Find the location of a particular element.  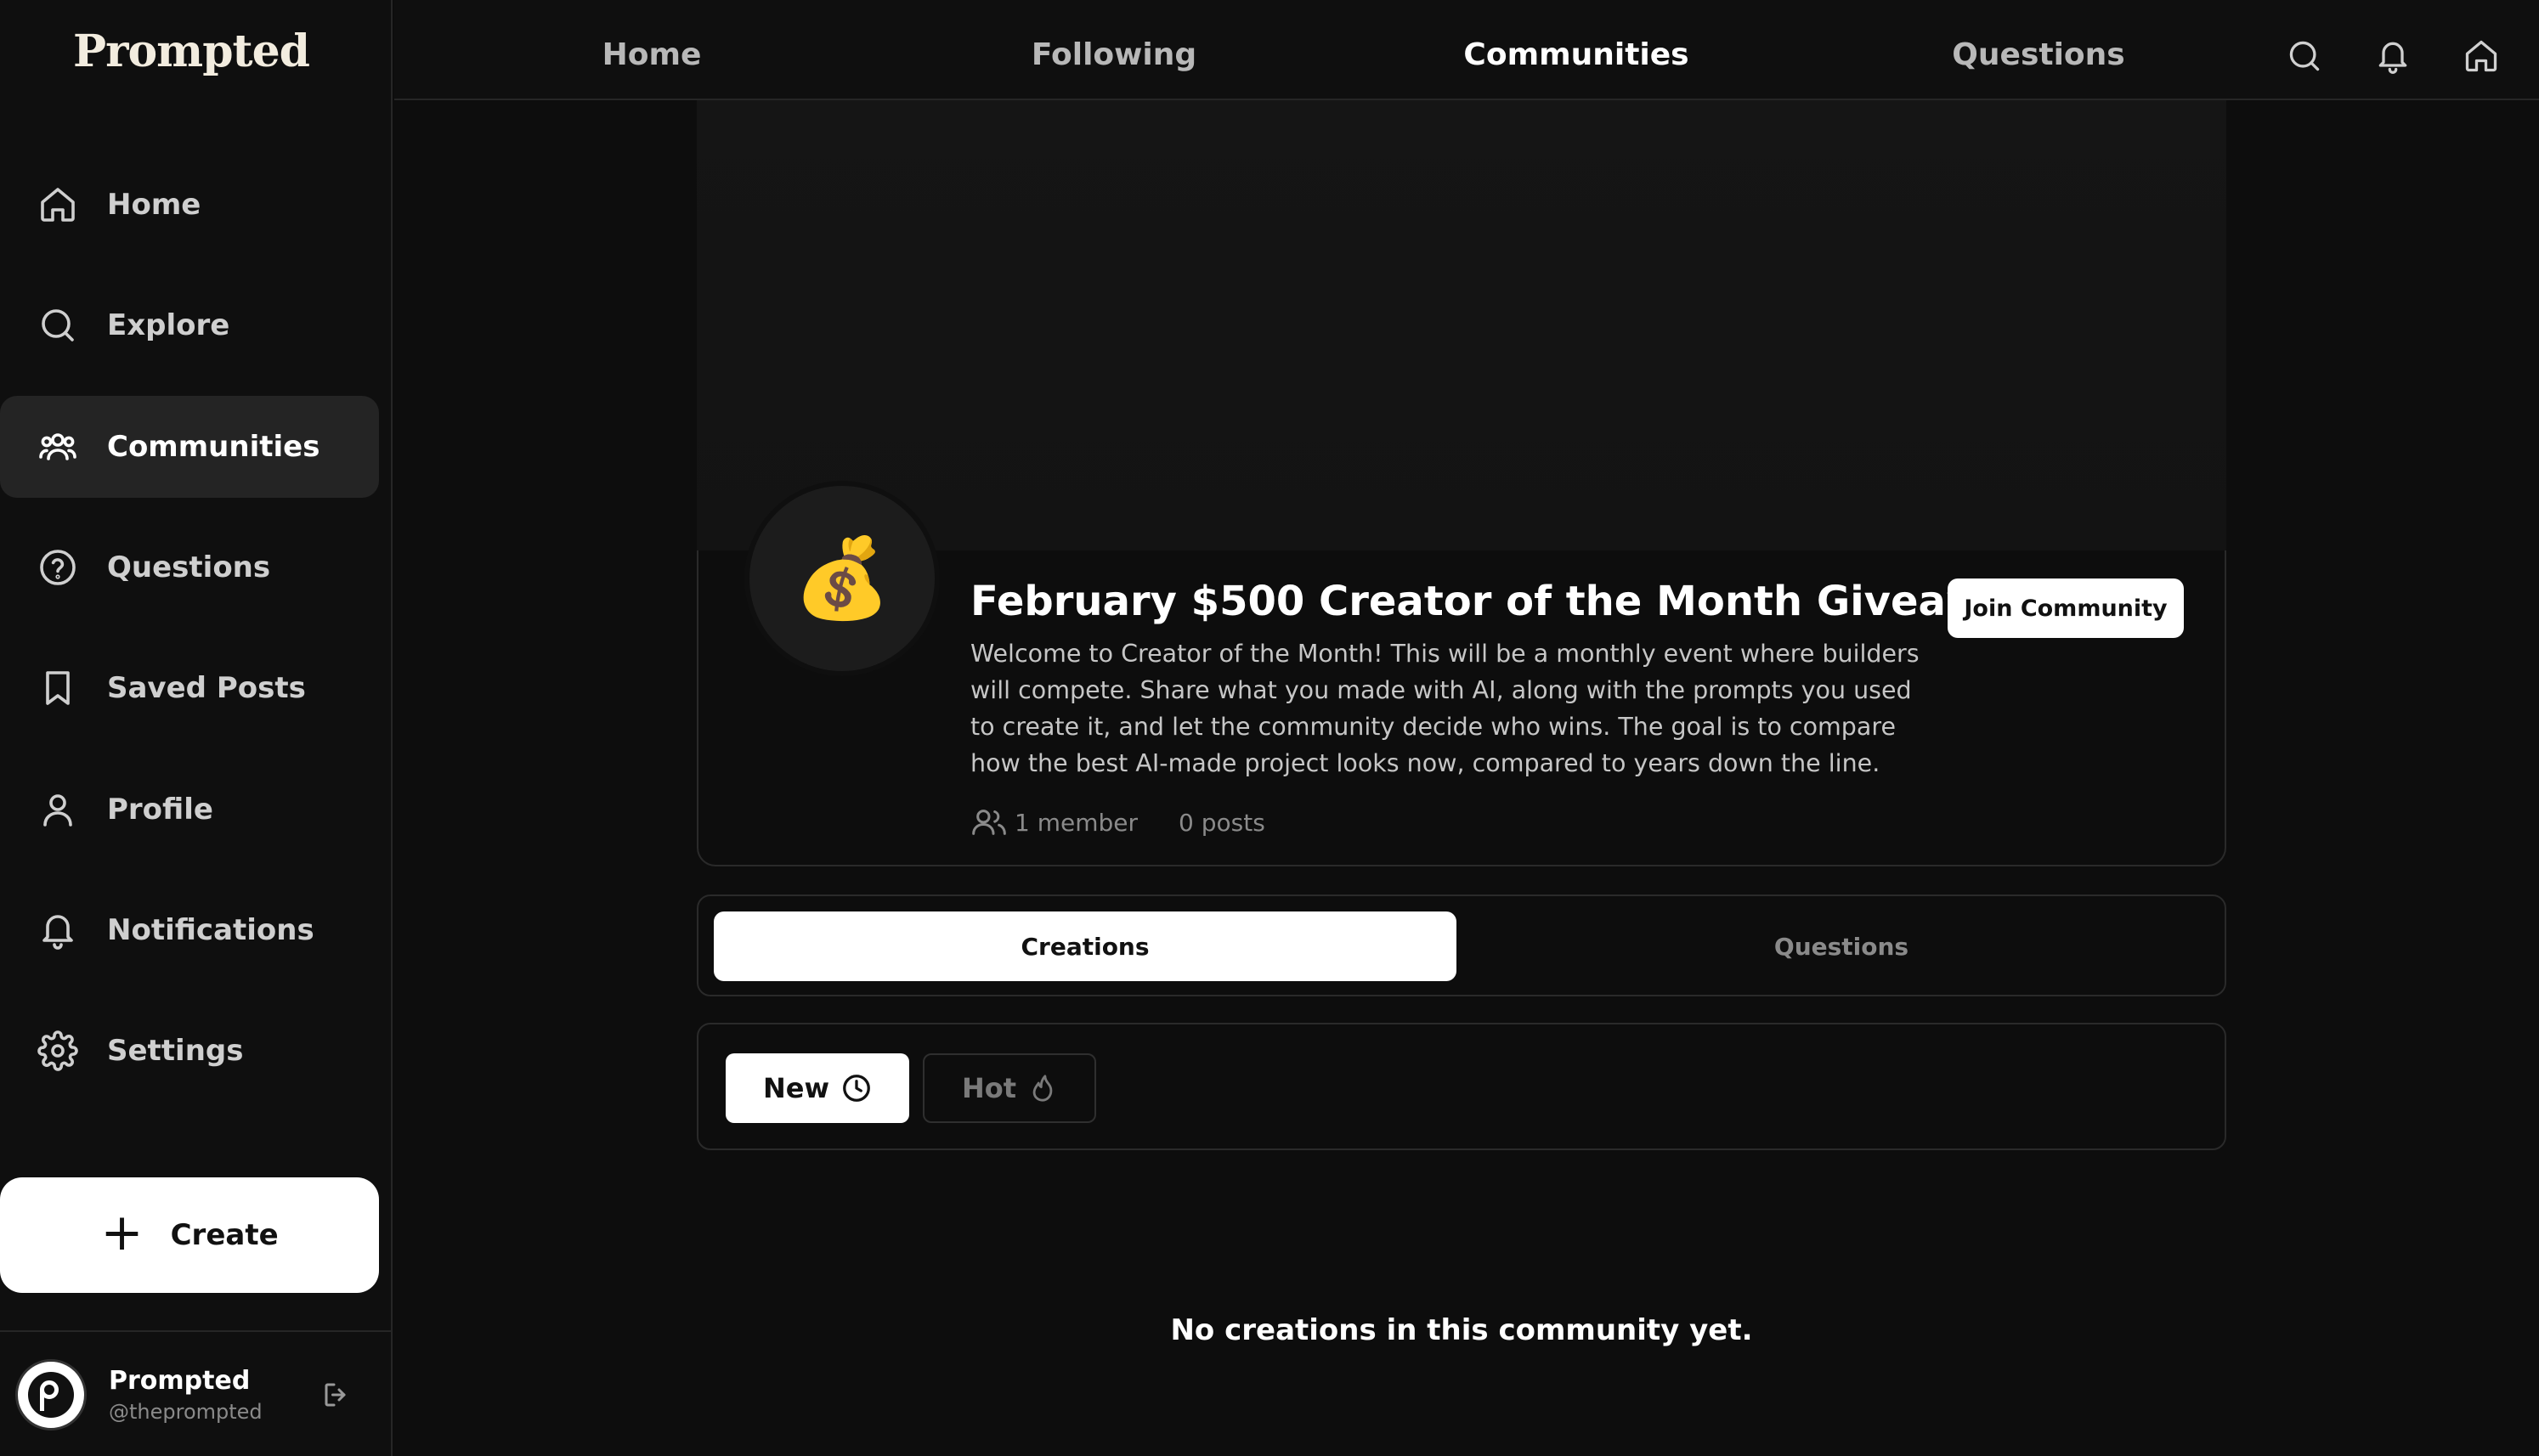

create-button: + Create is located at coordinates (190, 1235).